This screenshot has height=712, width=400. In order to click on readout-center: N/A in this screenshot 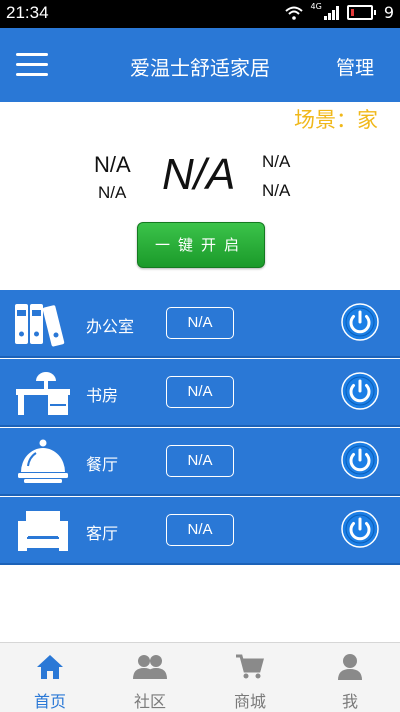, I will do `click(199, 174)`.